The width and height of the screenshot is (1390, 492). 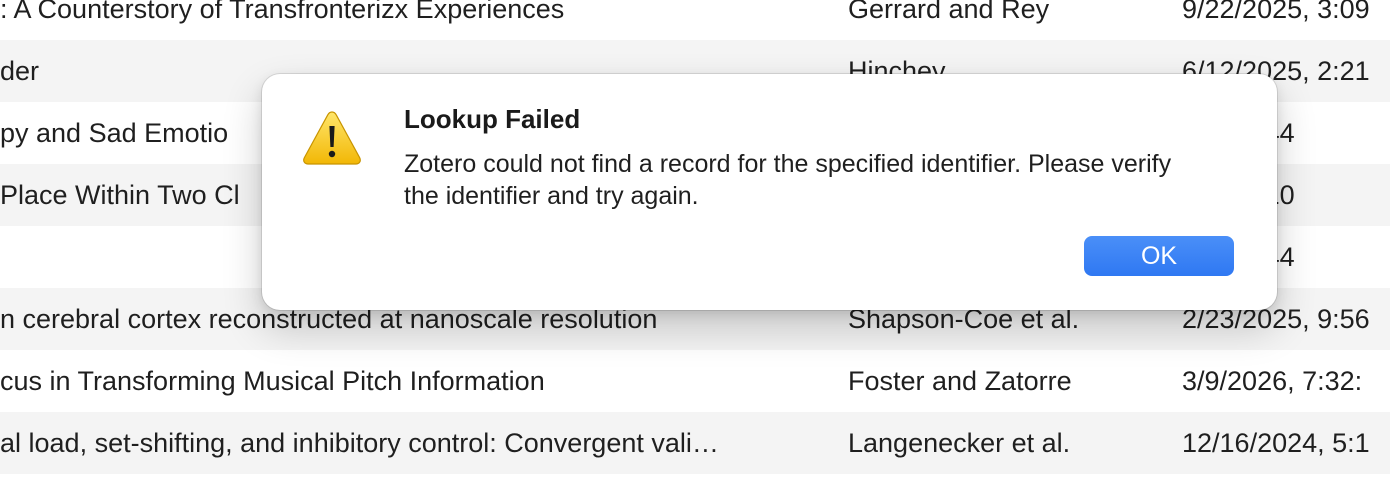 What do you see at coordinates (332, 138) in the screenshot?
I see `warning-icon` at bounding box center [332, 138].